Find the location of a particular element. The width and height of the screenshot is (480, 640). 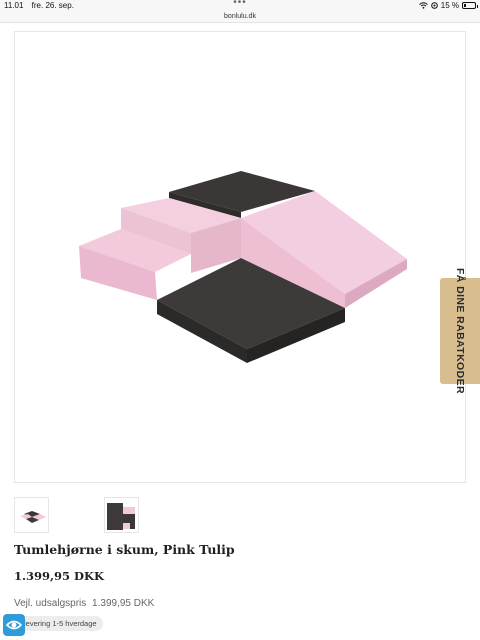

delivery-badge: levering 1-5 hverdage is located at coordinates (58, 623).